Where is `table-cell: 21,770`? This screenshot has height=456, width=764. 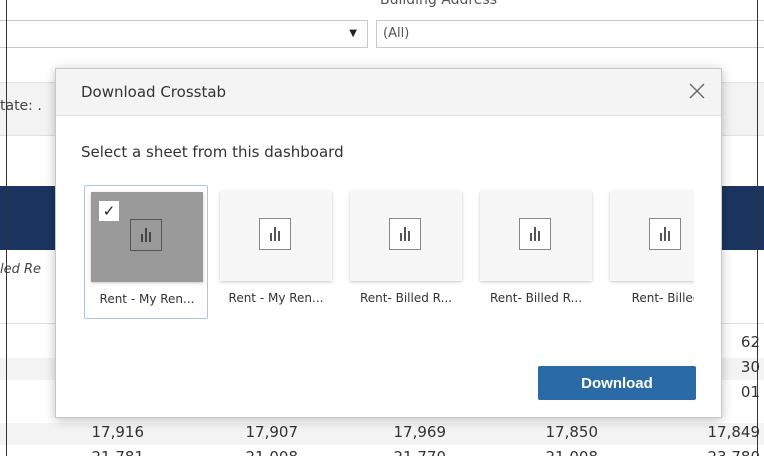
table-cell: 21,770 is located at coordinates (420, 452).